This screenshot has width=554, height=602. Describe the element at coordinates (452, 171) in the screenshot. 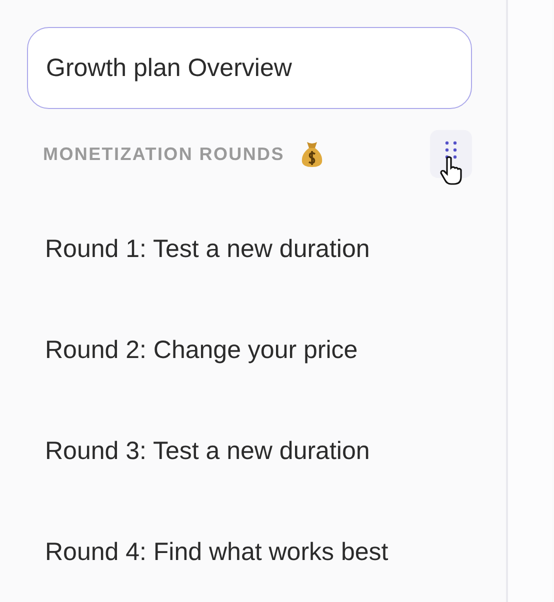

I see `pointer-cursor-icon` at that location.